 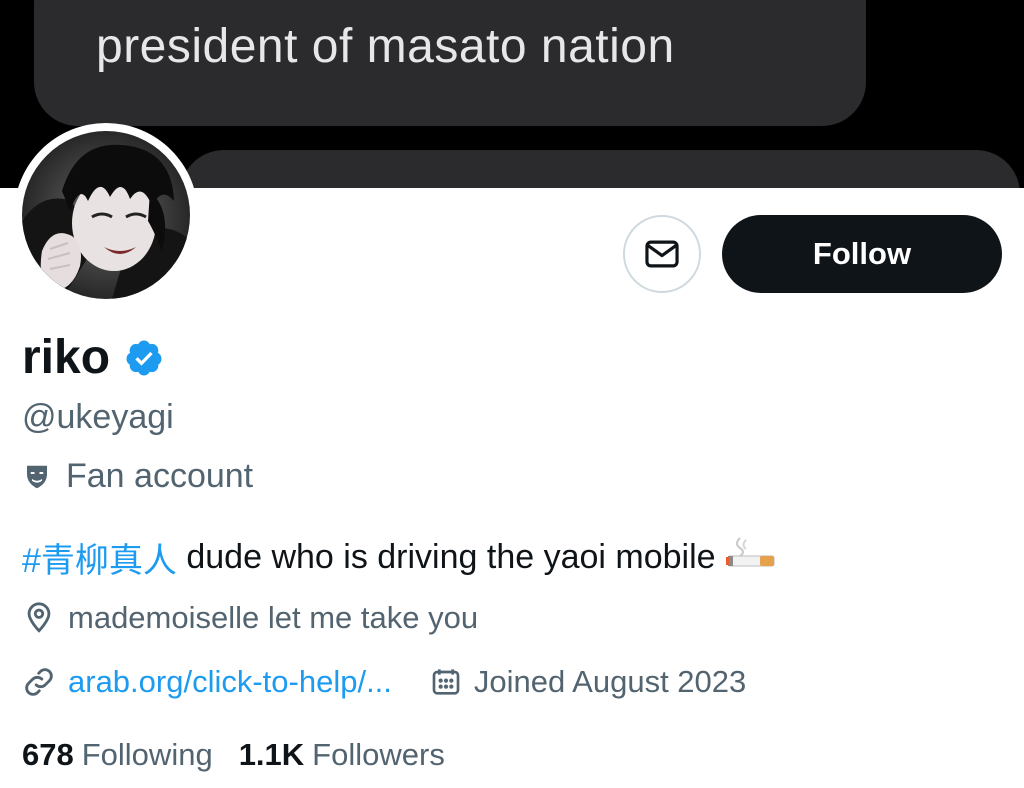 I want to click on envelope-icon, so click(x=662, y=254).